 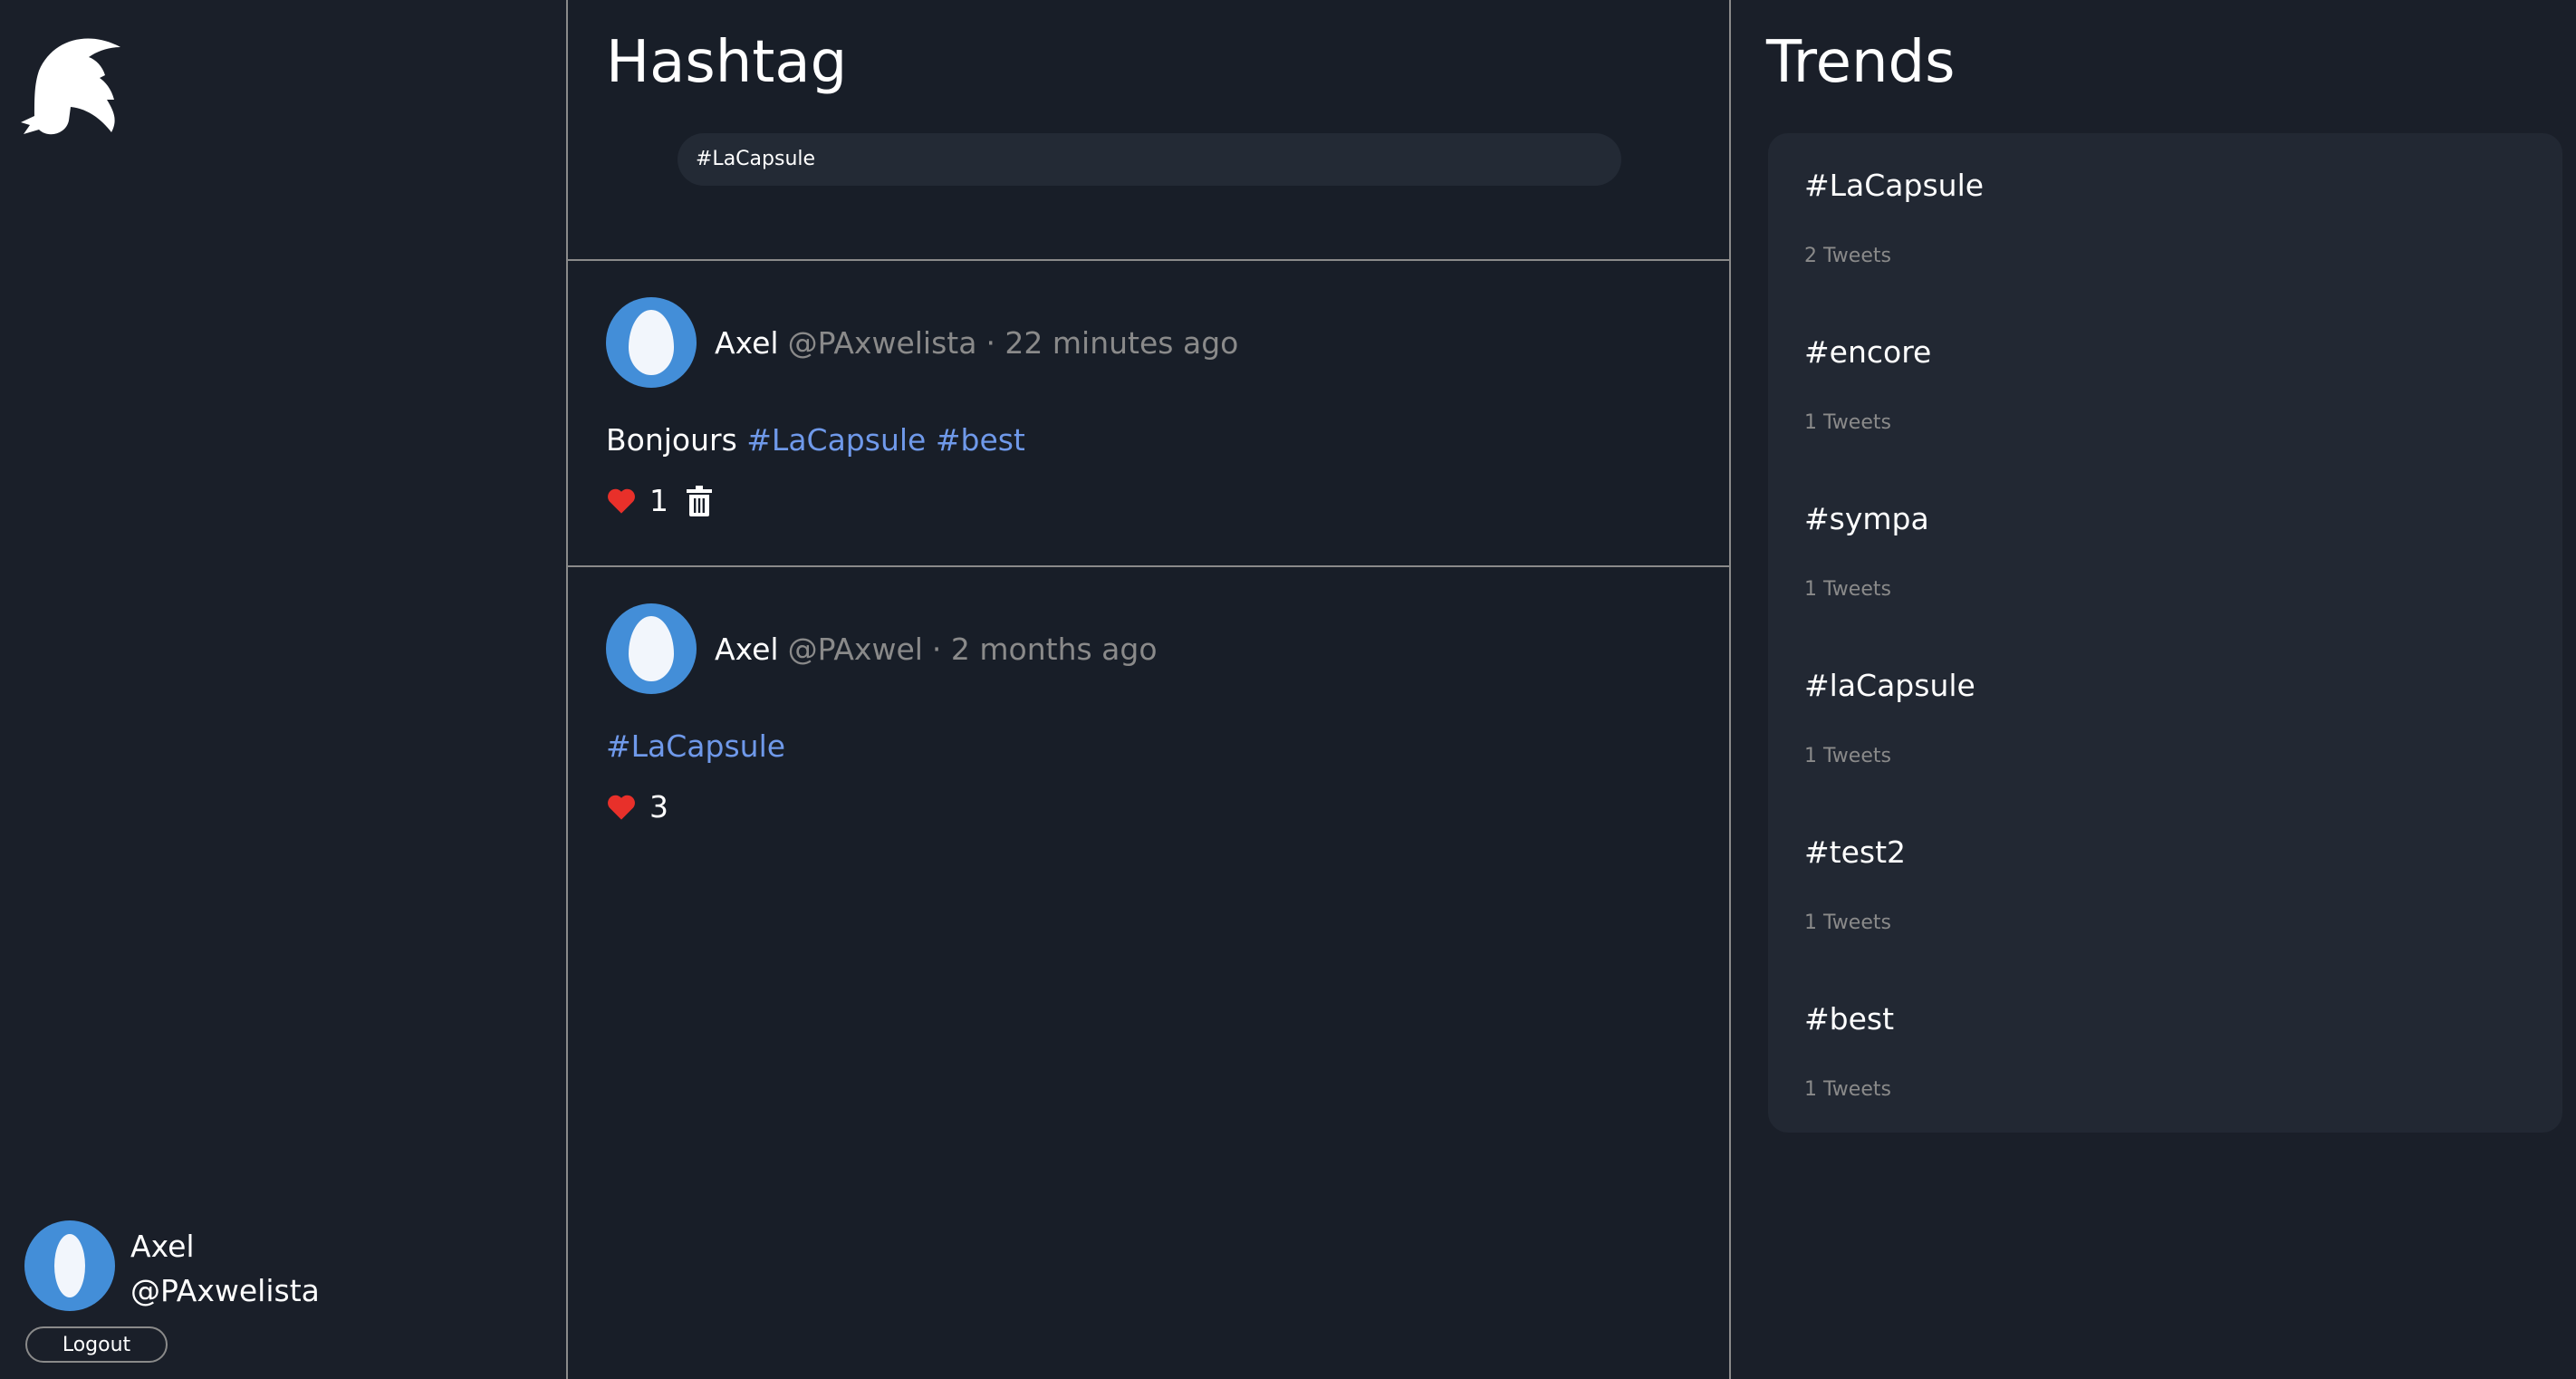 I want to click on bird-logo-icon, so click(x=79, y=86).